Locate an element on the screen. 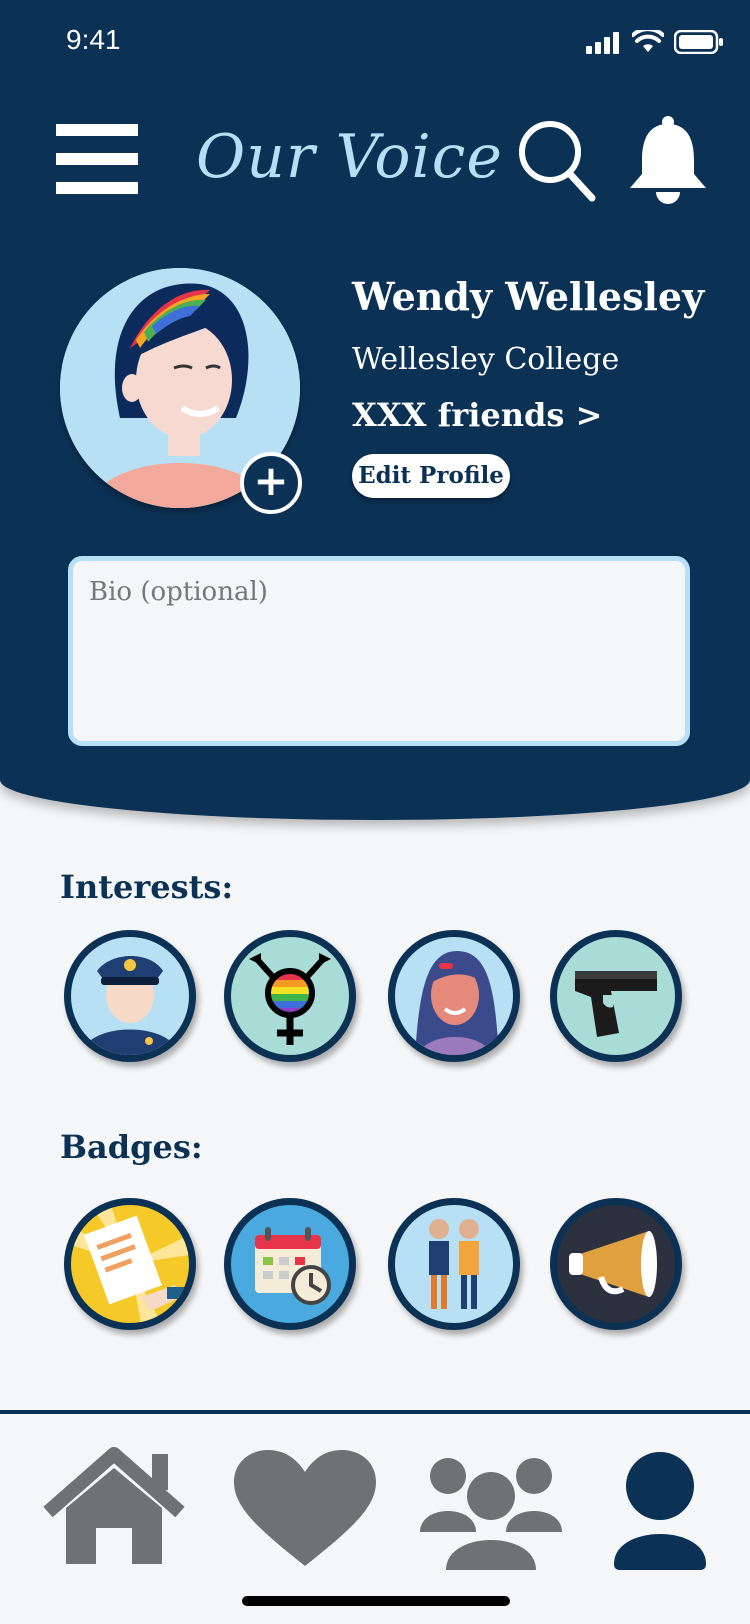  bell-icon is located at coordinates (668, 160).